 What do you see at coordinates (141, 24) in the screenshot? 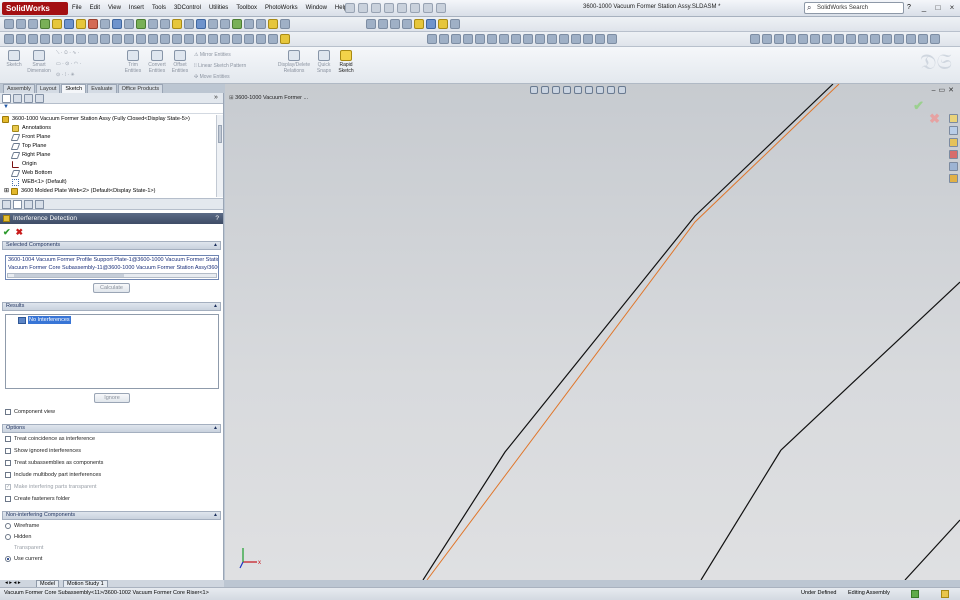
I see `exploded-view-icon` at bounding box center [141, 24].